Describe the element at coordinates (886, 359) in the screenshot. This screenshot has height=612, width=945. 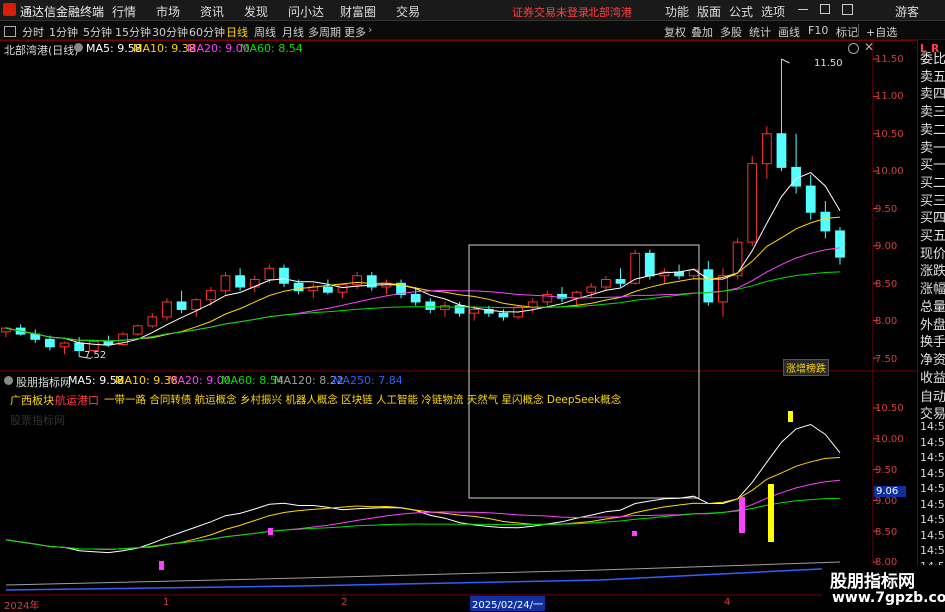
I see `main-y-tick-8: 7.50` at that location.